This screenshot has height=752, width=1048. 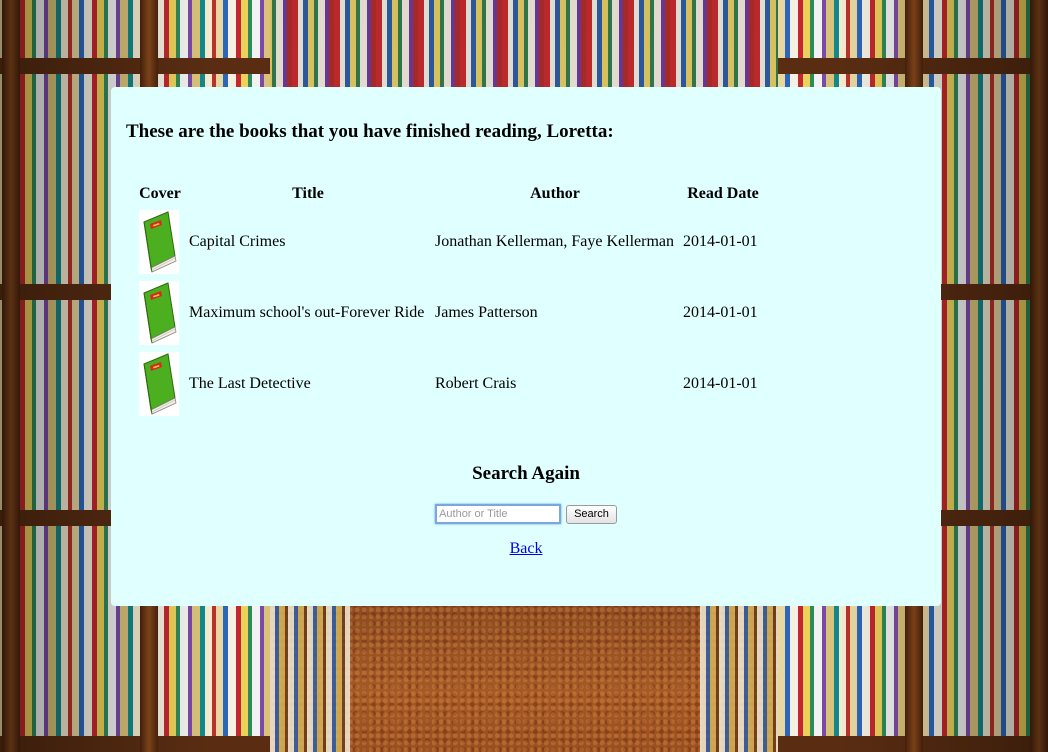 What do you see at coordinates (451, 194) in the screenshot?
I see `table-header-row: Cover Title Author Read Date` at bounding box center [451, 194].